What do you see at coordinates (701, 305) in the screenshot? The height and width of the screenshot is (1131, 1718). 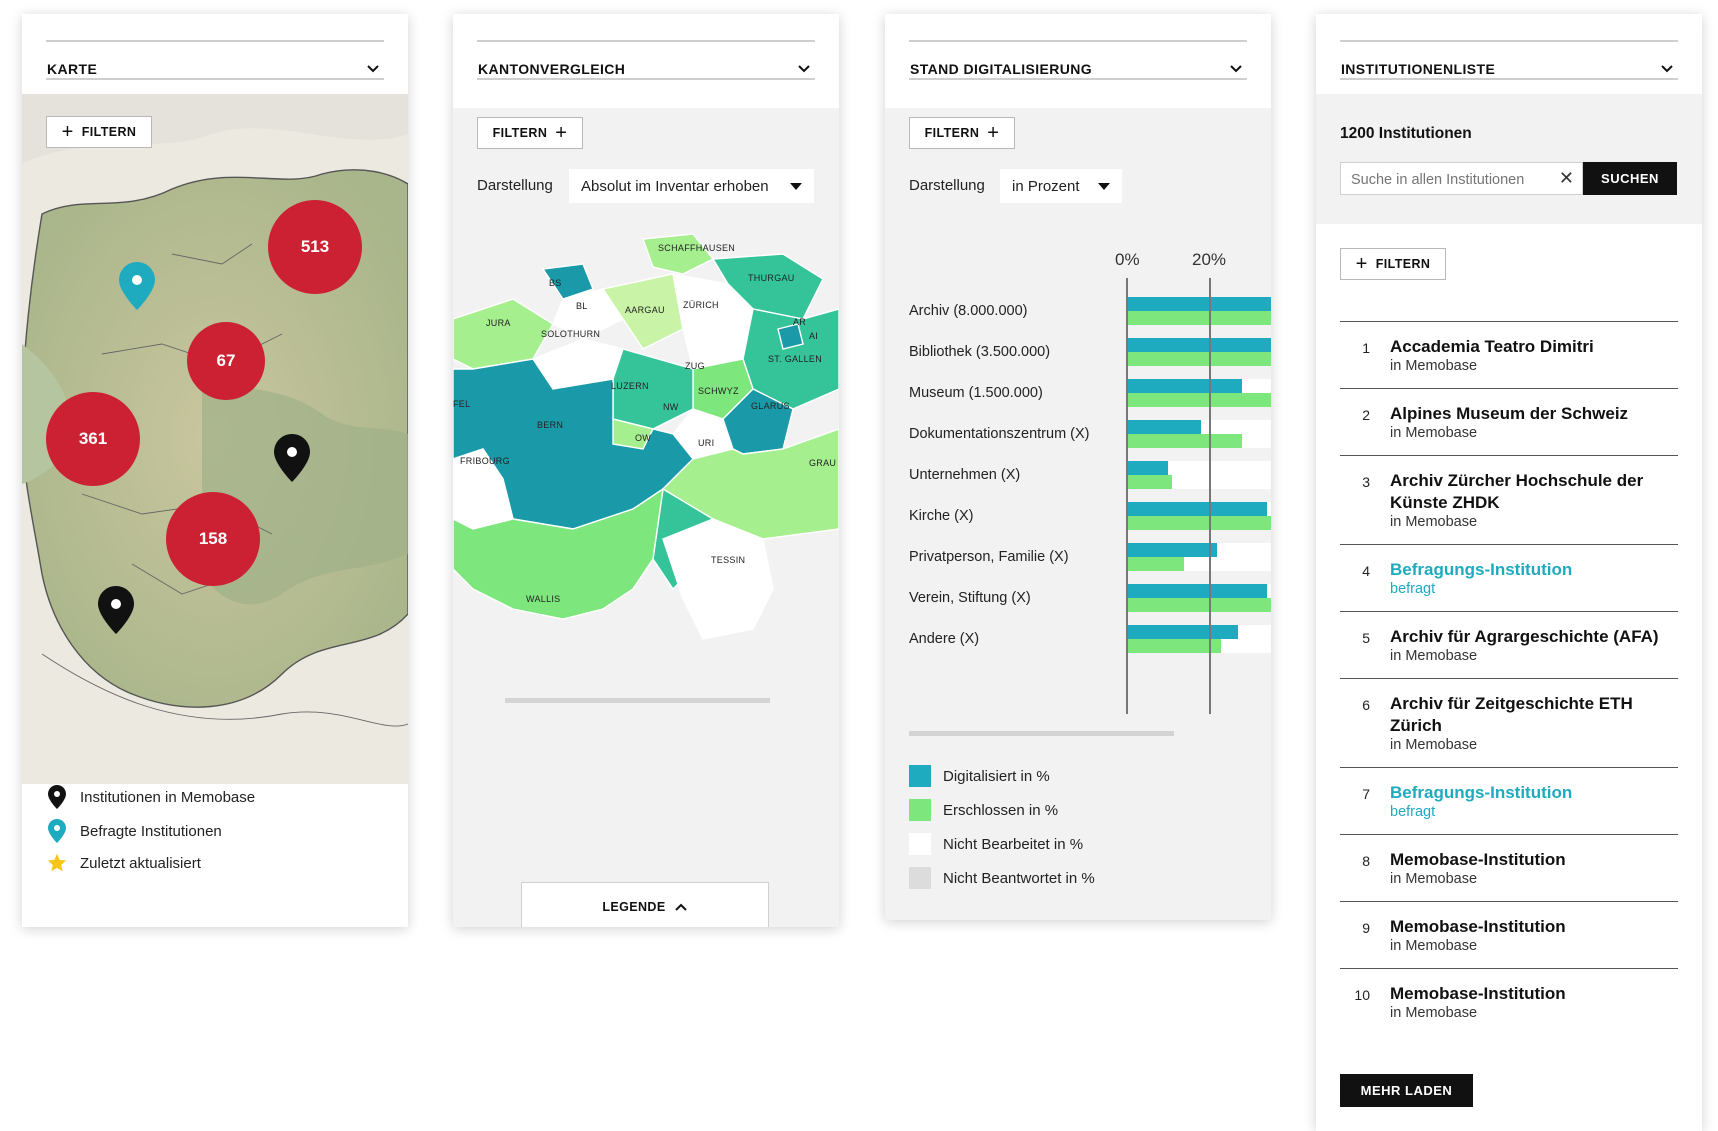 I see `canton-label: ZÜRICH` at bounding box center [701, 305].